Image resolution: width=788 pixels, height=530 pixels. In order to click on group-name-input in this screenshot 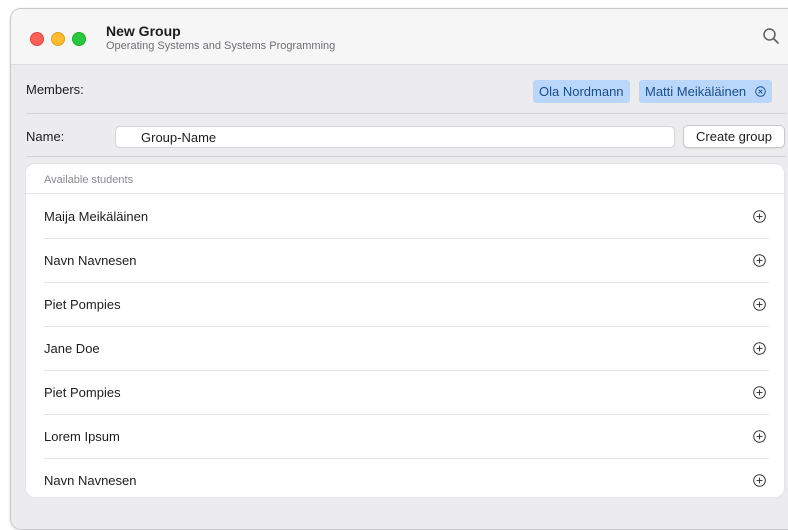, I will do `click(395, 137)`.